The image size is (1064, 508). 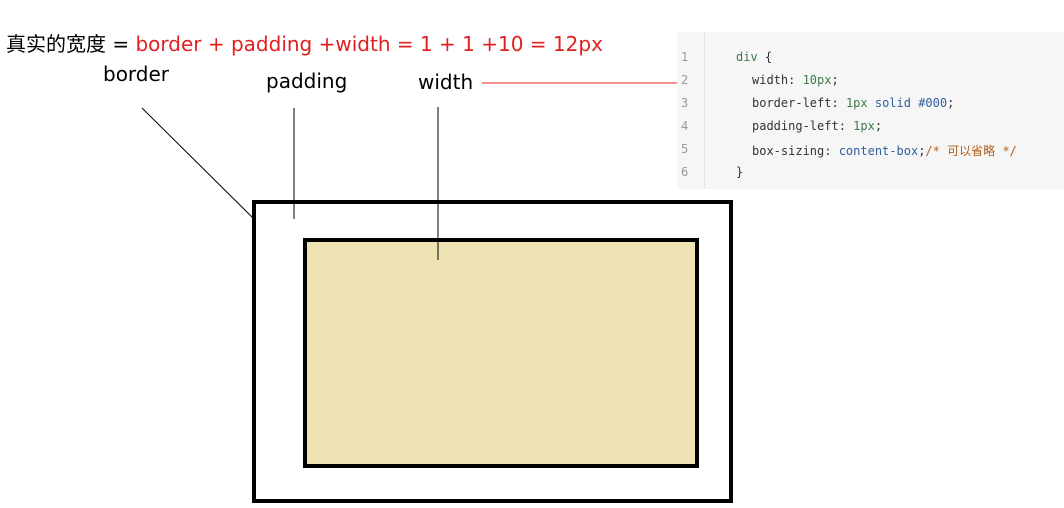 I want to click on code-line-4: padding-left: 1px;, so click(x=817, y=126).